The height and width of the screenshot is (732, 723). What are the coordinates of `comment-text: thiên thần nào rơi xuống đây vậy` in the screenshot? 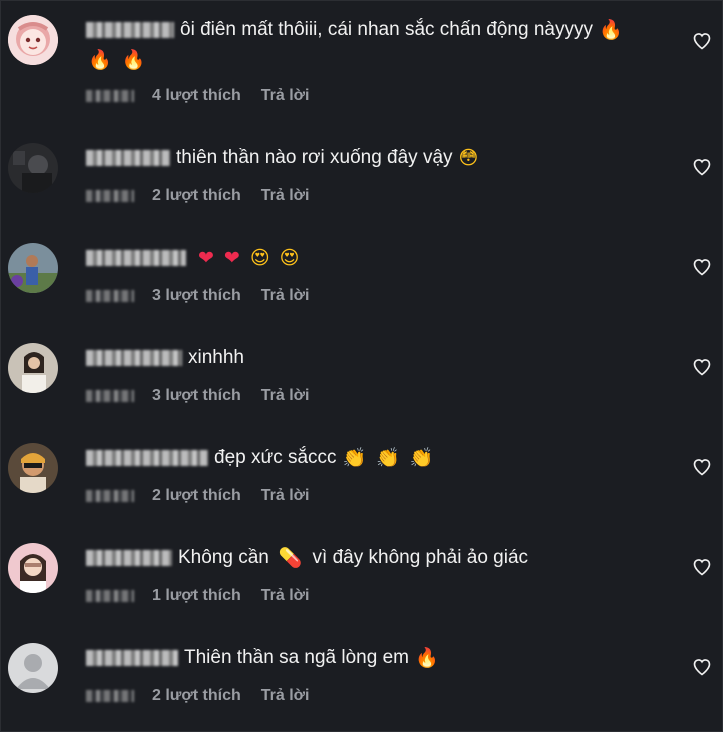 It's located at (314, 157).